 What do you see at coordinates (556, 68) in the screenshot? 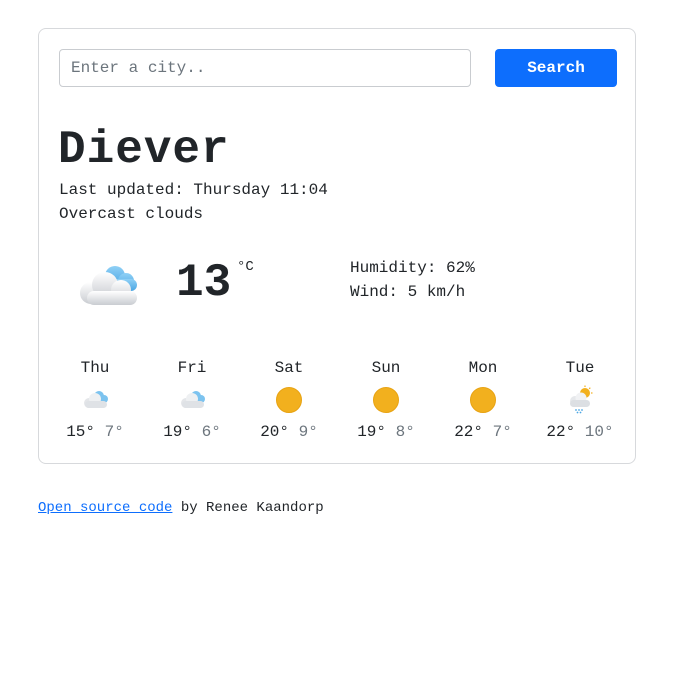
I see `search-button: Search` at bounding box center [556, 68].